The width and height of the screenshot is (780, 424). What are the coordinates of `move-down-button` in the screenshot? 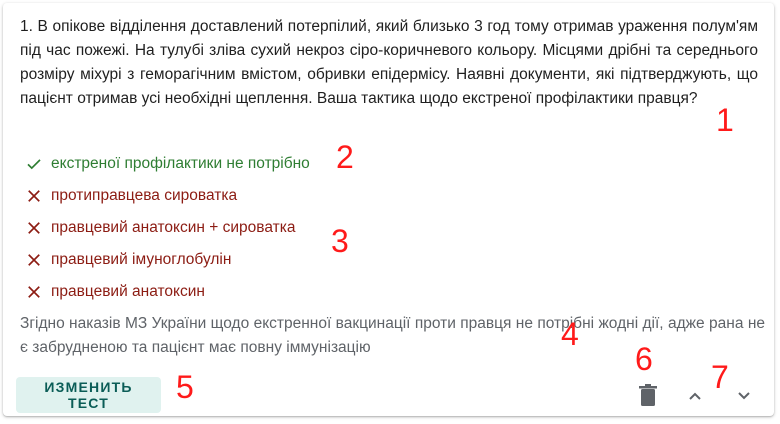 It's located at (744, 396).